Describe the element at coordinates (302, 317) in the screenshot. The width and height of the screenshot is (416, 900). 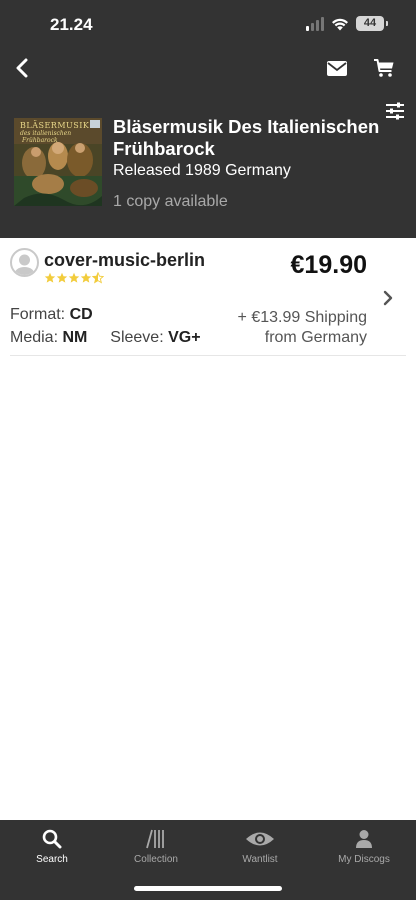
I see `shipping-cost: + €13.99 Shipping` at that location.